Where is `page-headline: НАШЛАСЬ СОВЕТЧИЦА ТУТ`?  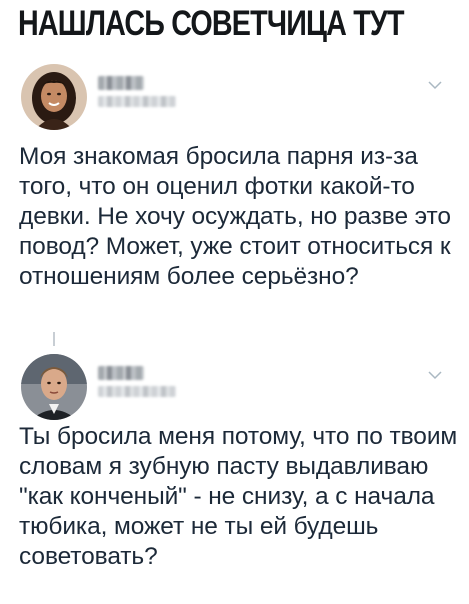
page-headline: НАШЛАСЬ СОВЕТЧИЦА ТУТ is located at coordinates (211, 23).